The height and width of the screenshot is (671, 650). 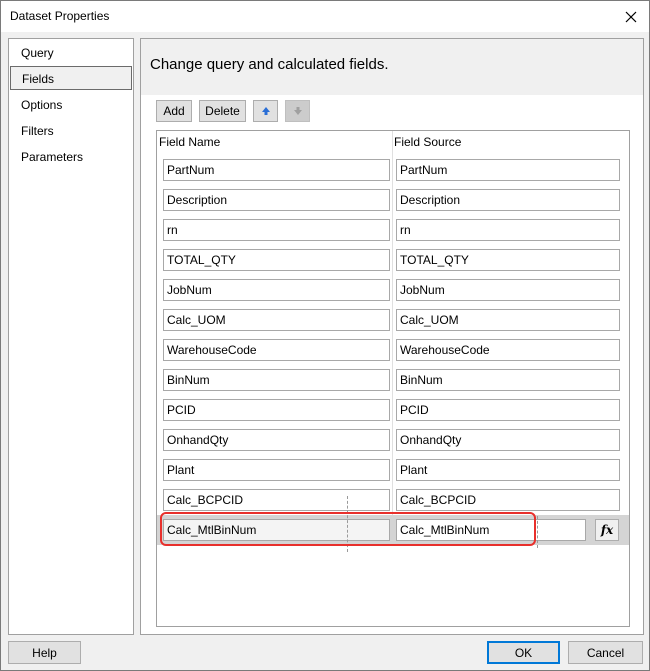 What do you see at coordinates (393, 200) in the screenshot?
I see `table-row: Description Description` at bounding box center [393, 200].